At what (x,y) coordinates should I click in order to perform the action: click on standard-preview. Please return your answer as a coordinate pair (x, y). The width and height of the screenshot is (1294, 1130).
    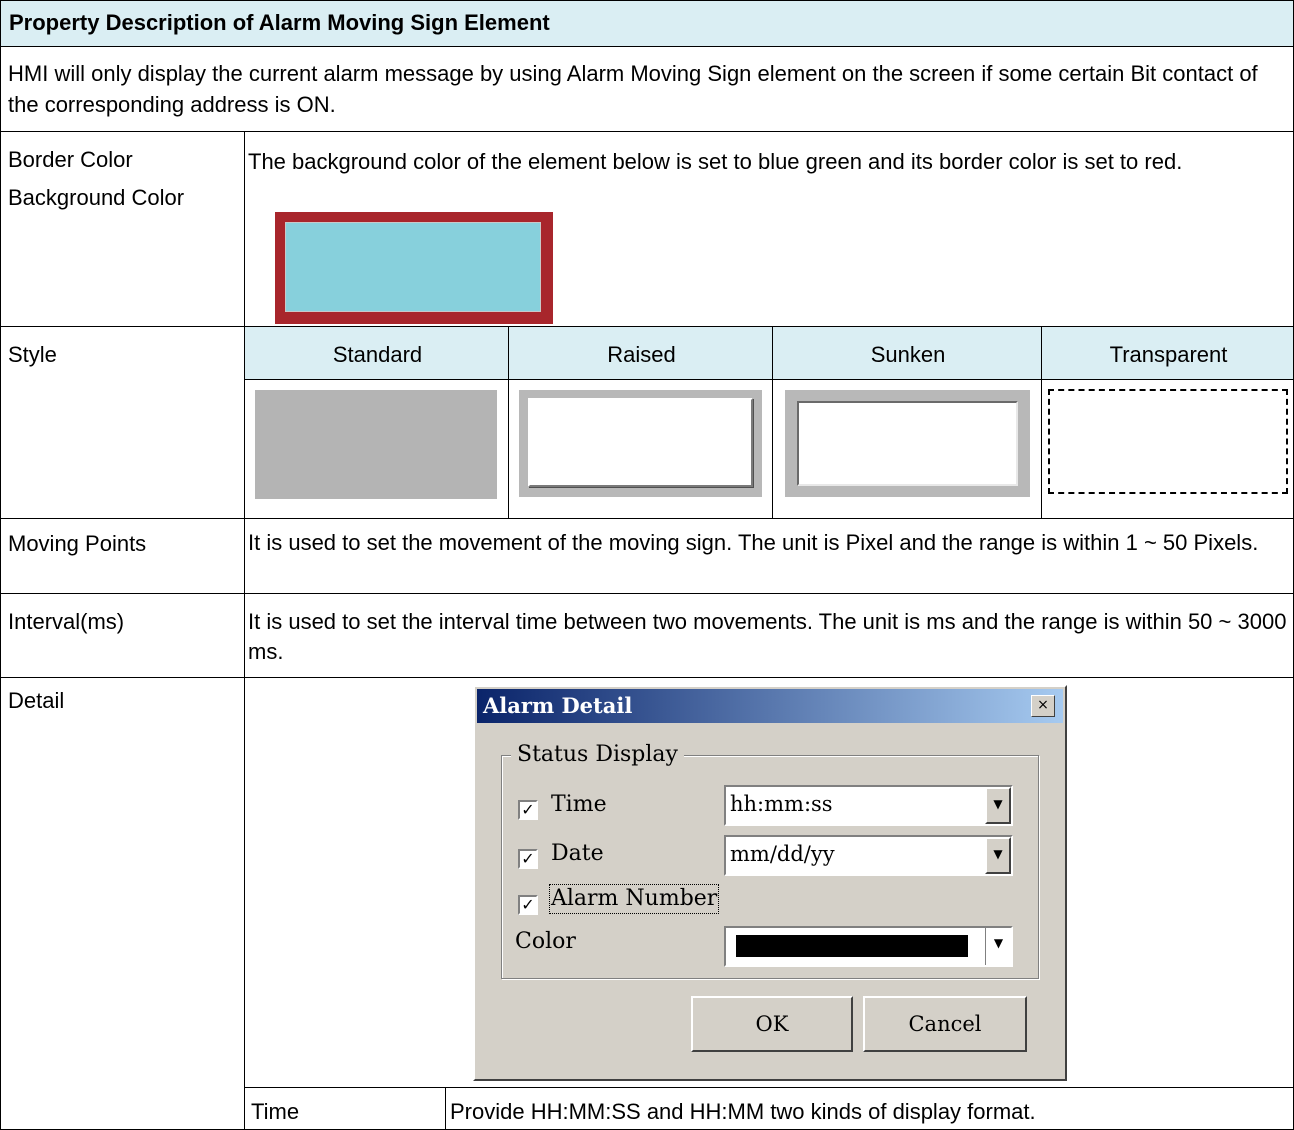
    Looking at the image, I should click on (376, 444).